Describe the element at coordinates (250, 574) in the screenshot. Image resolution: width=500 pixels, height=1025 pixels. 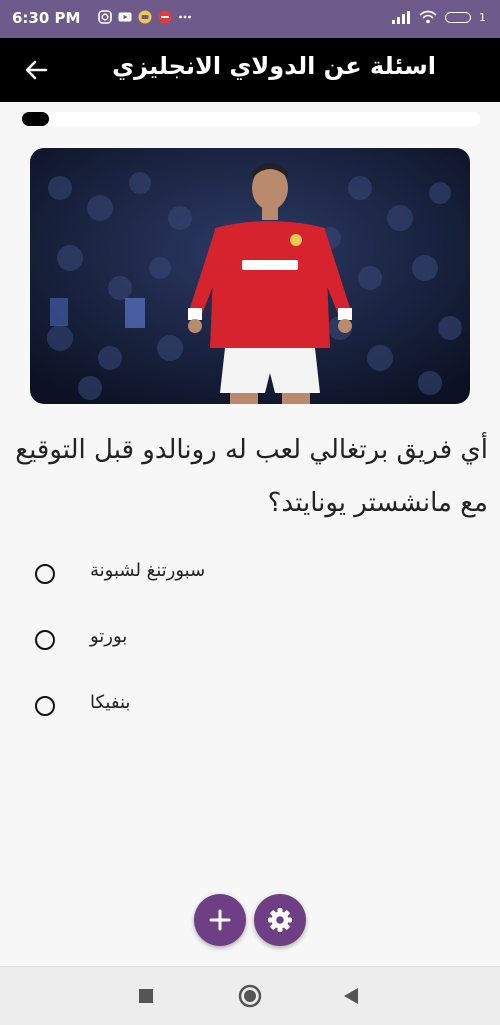
I see `answer-option: سبورتنغ لشبونة` at that location.